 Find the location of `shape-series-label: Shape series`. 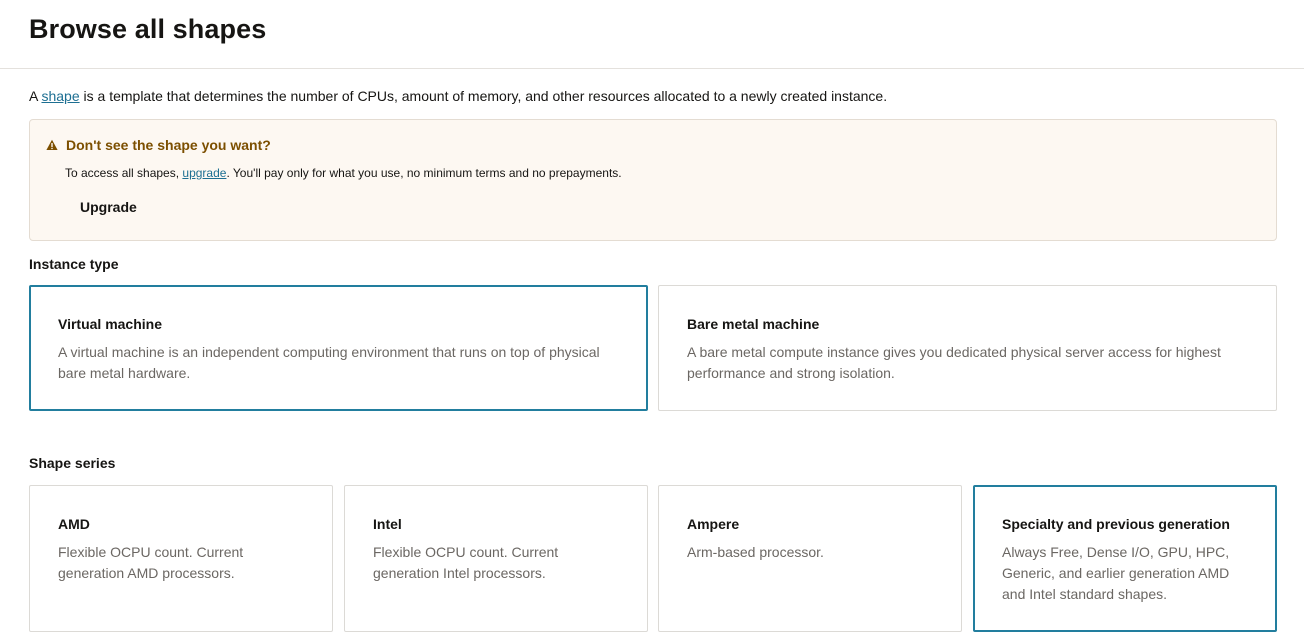

shape-series-label: Shape series is located at coordinates (72, 463).